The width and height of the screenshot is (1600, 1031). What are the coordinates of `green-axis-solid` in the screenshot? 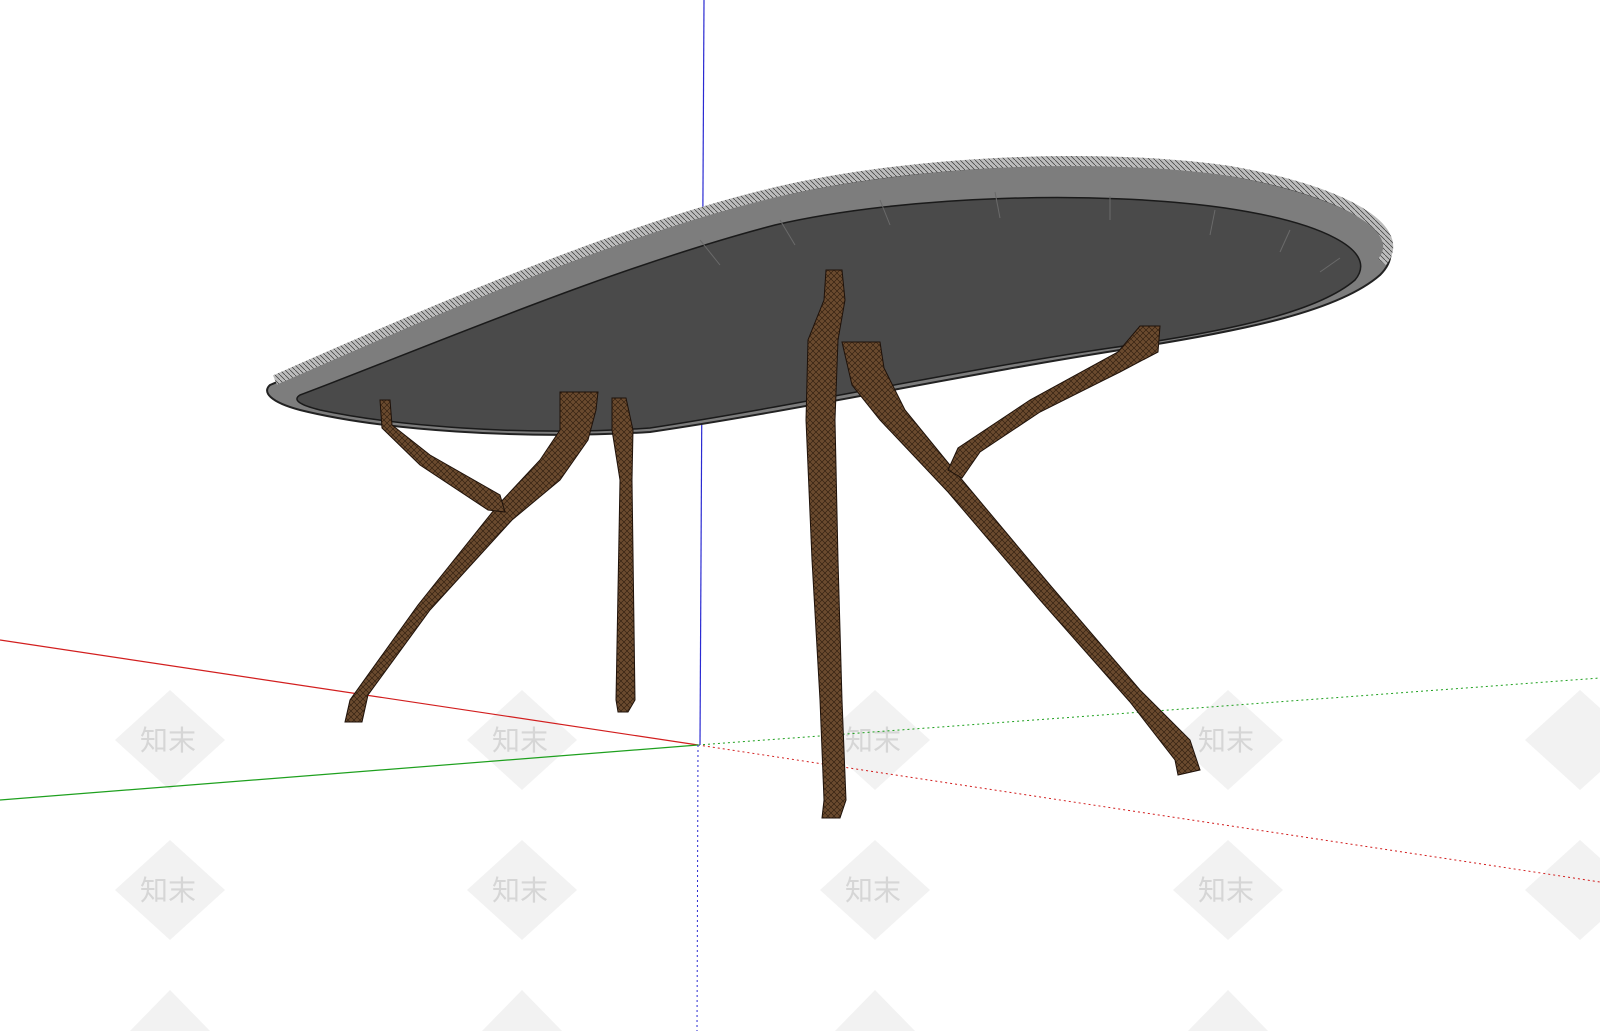 It's located at (349, 772).